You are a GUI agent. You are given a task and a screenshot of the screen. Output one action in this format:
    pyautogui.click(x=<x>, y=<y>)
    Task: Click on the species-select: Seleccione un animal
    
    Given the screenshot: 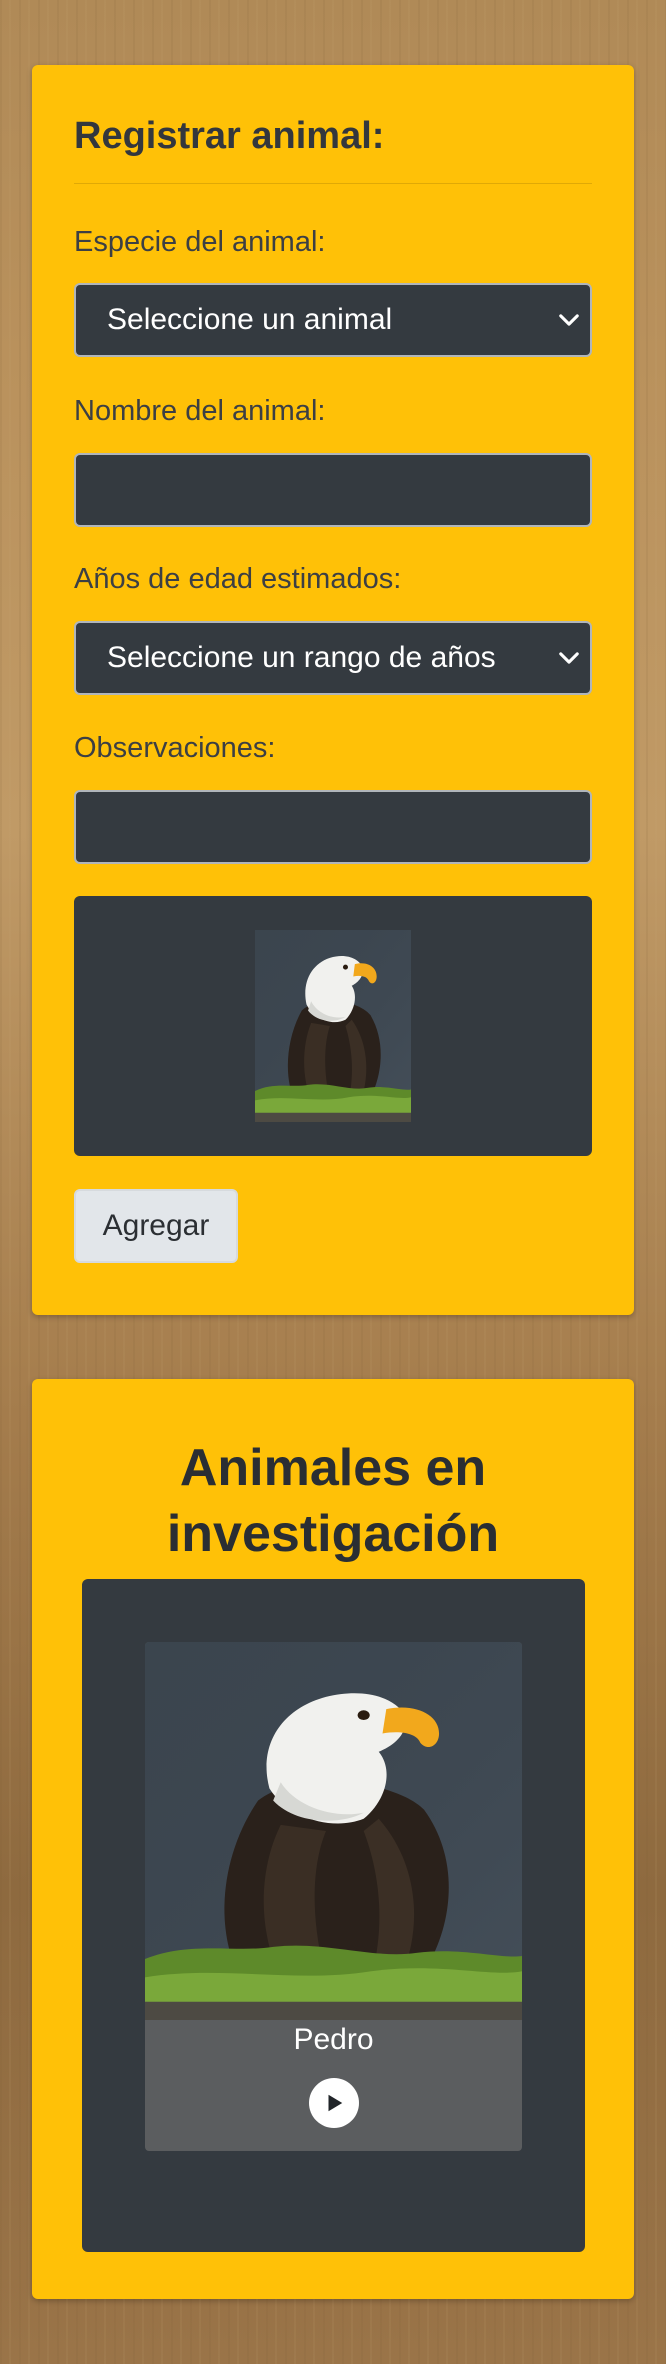 What is the action you would take?
    pyautogui.click(x=333, y=320)
    